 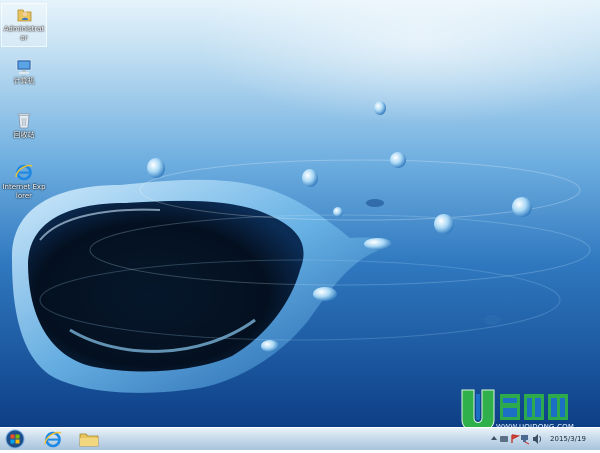 What do you see at coordinates (537, 439) in the screenshot?
I see `volume-icon` at bounding box center [537, 439].